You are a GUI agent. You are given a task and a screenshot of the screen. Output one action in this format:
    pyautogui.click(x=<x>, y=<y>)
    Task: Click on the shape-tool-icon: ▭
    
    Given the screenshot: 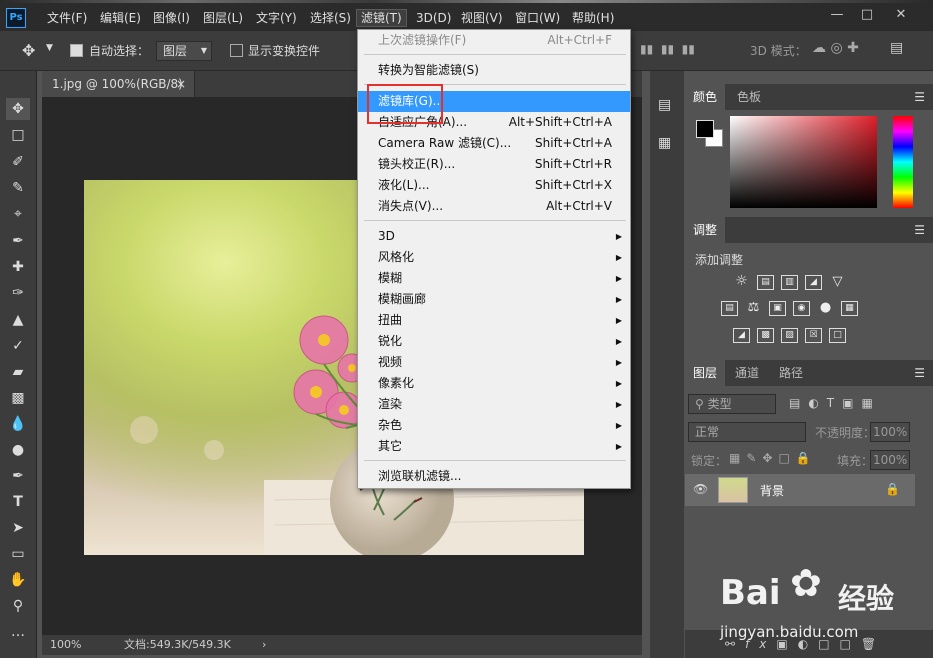 What is the action you would take?
    pyautogui.click(x=18, y=554)
    